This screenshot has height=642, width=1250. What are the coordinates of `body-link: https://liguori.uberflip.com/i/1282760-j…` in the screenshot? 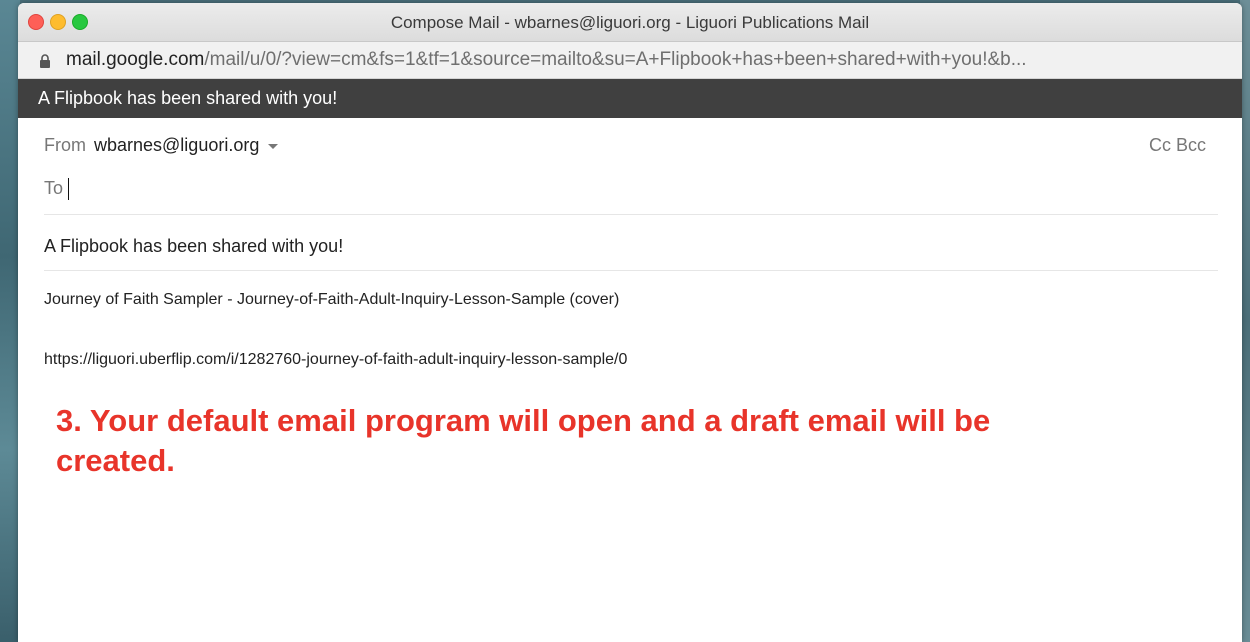 It's located at (631, 371).